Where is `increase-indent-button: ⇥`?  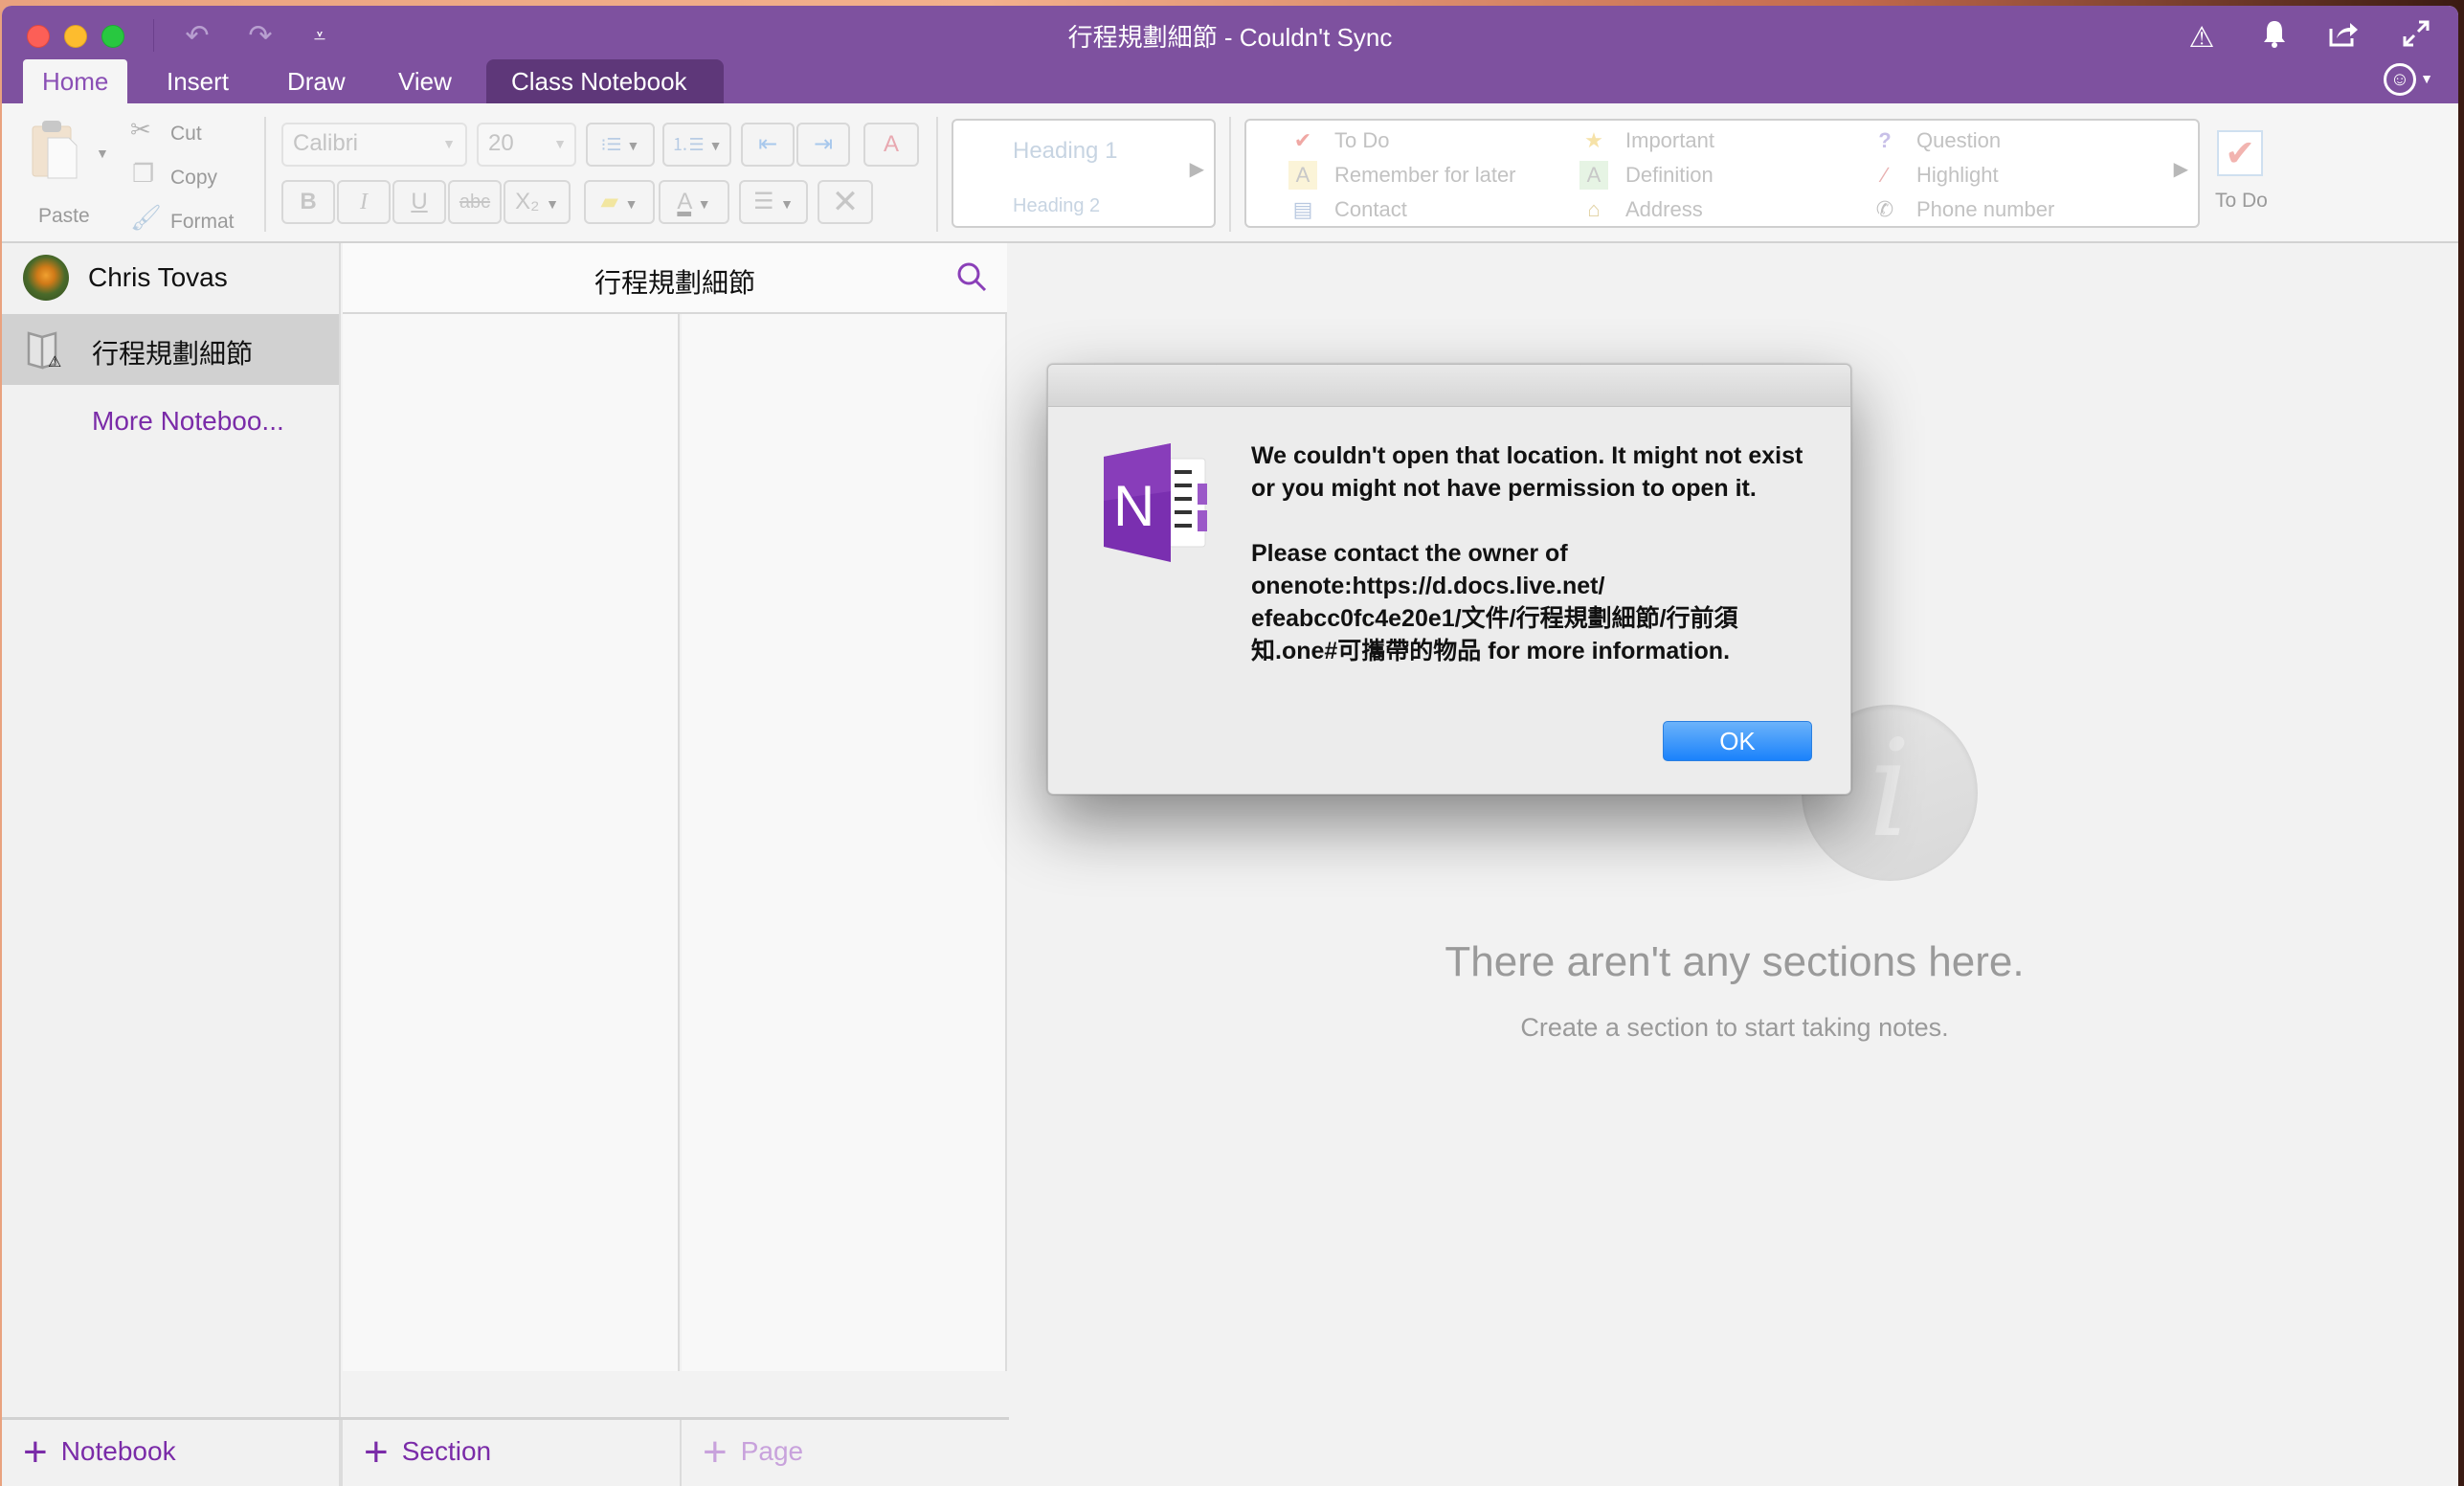 increase-indent-button: ⇥ is located at coordinates (823, 145).